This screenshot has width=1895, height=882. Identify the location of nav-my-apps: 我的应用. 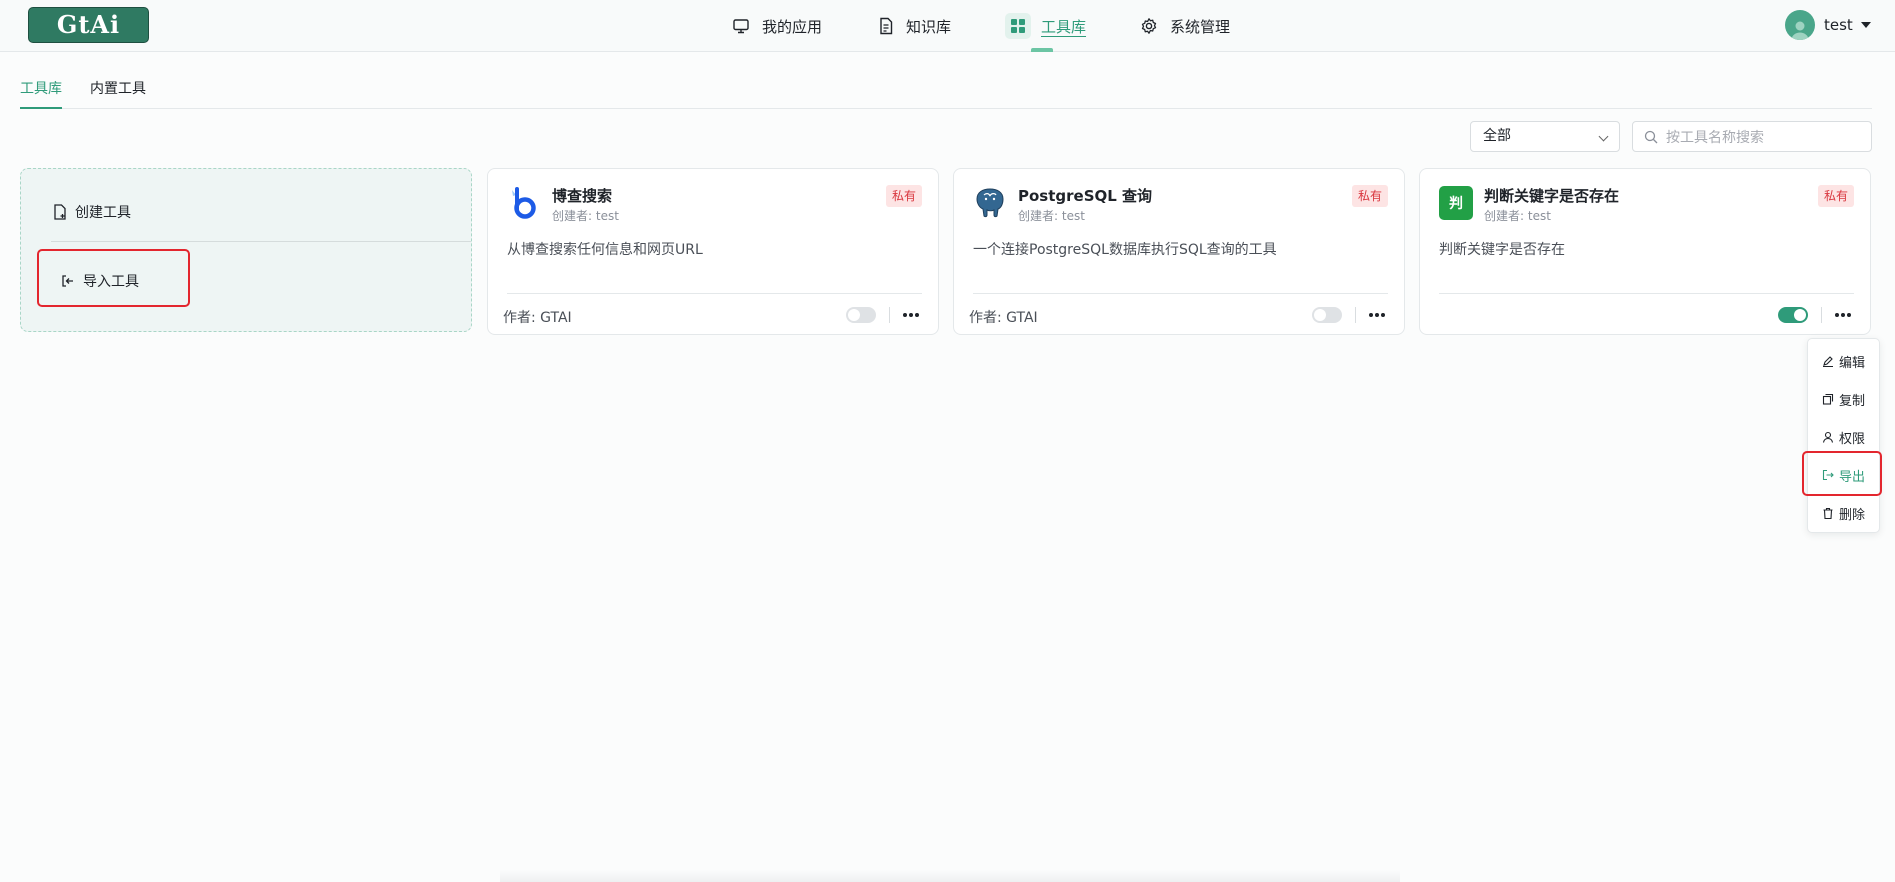
(777, 26).